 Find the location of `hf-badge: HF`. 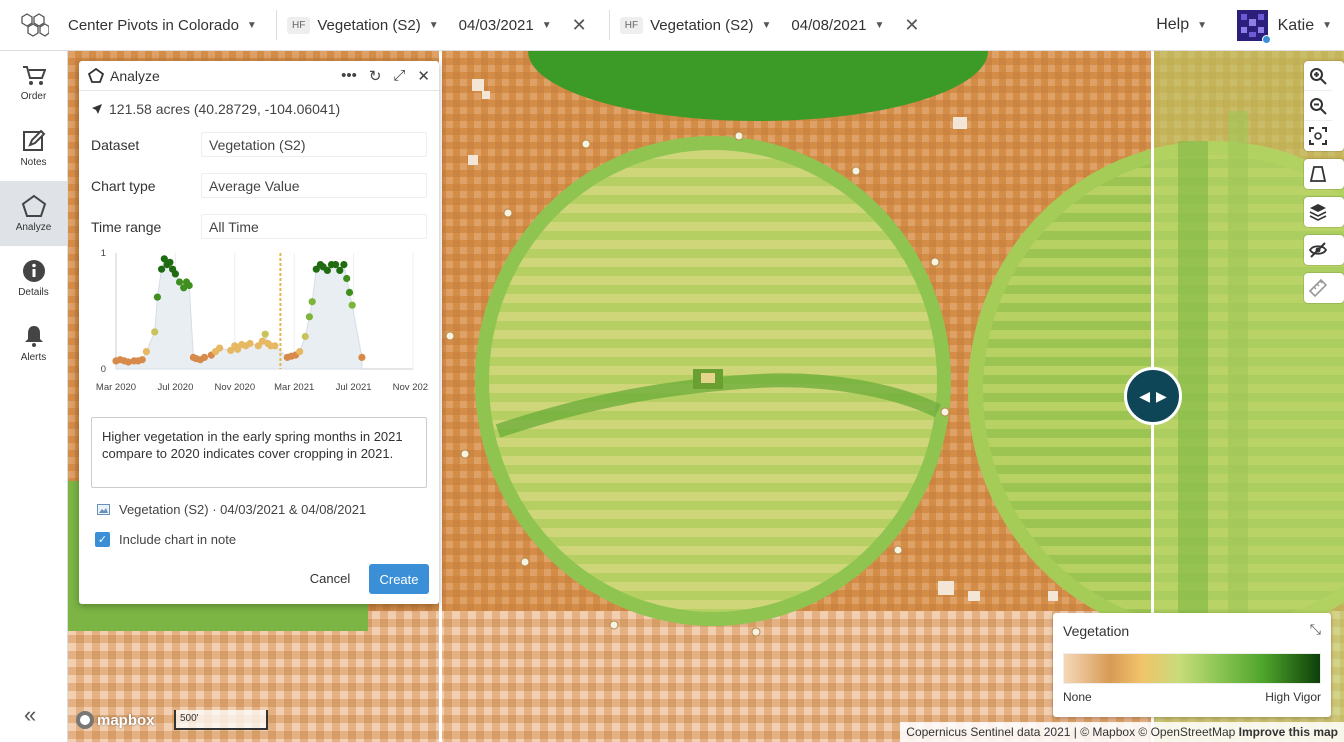

hf-badge: HF is located at coordinates (299, 25).